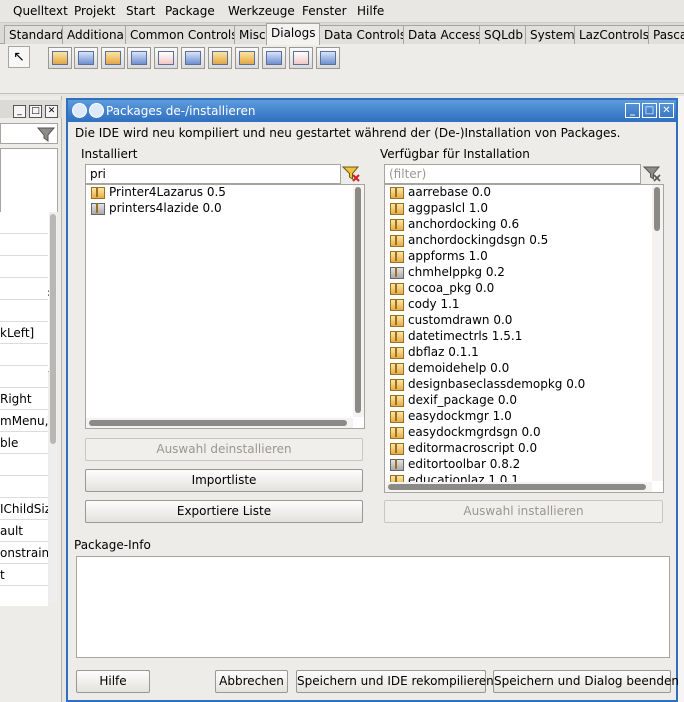 The height and width of the screenshot is (702, 684). What do you see at coordinates (184, 34) in the screenshot?
I see `tab-common-controls: Common Controls` at bounding box center [184, 34].